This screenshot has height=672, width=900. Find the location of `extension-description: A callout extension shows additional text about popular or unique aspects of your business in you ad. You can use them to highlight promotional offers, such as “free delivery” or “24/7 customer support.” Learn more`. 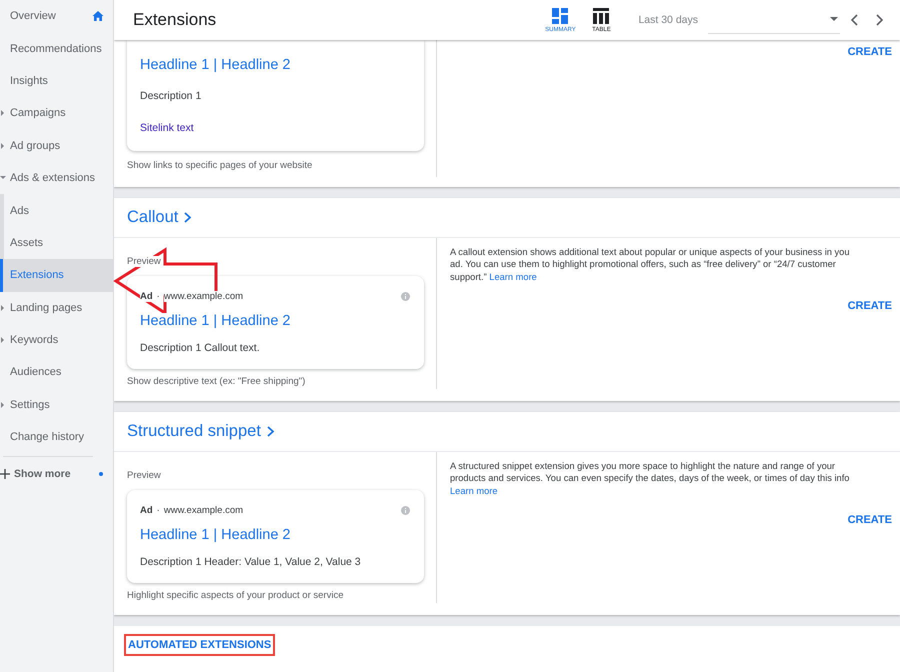

extension-description: A callout extension shows additional text about popular or unique aspects of your business in you ad. You can use them to highlight promotional offers, such as “free delivery” or “24/7 customer support.” Learn more is located at coordinates (650, 264).